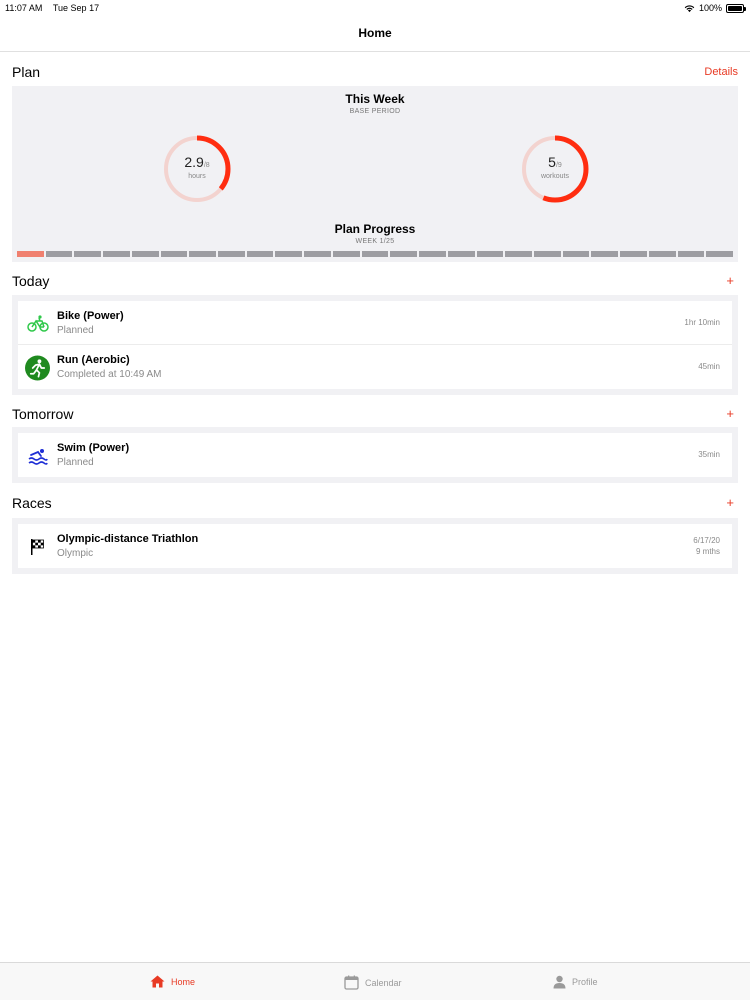  Describe the element at coordinates (90, 316) in the screenshot. I see `list-item-title: Bike (Power)` at that location.